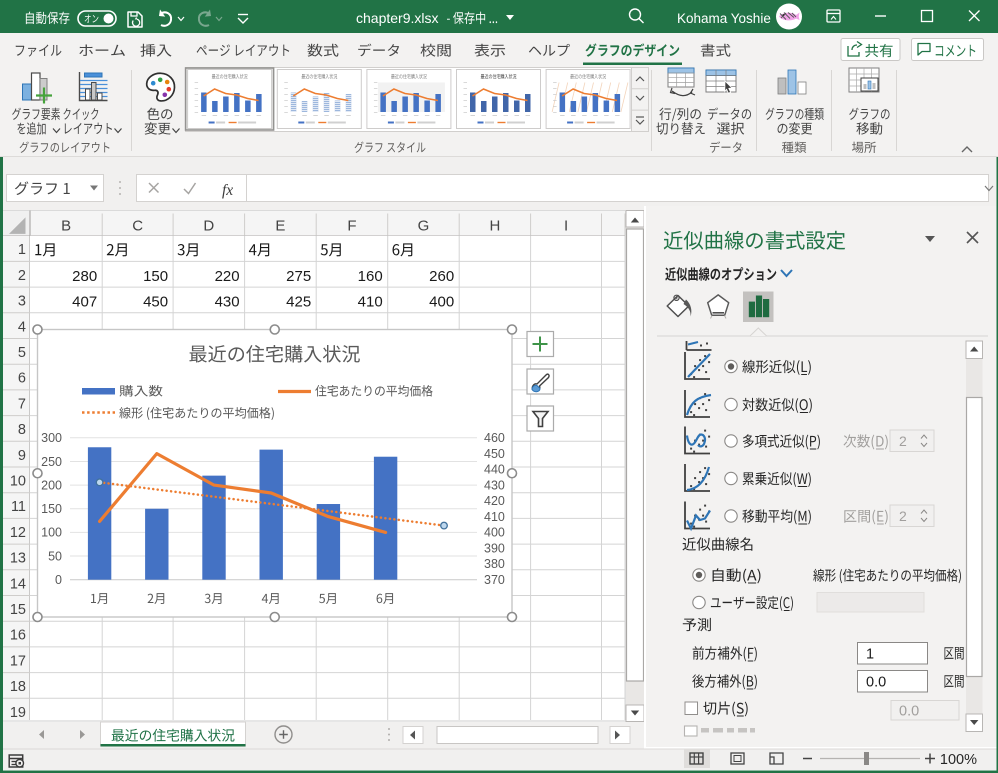 The height and width of the screenshot is (773, 998). Describe the element at coordinates (494, 564) in the screenshot. I see `svg-text: 380` at that location.